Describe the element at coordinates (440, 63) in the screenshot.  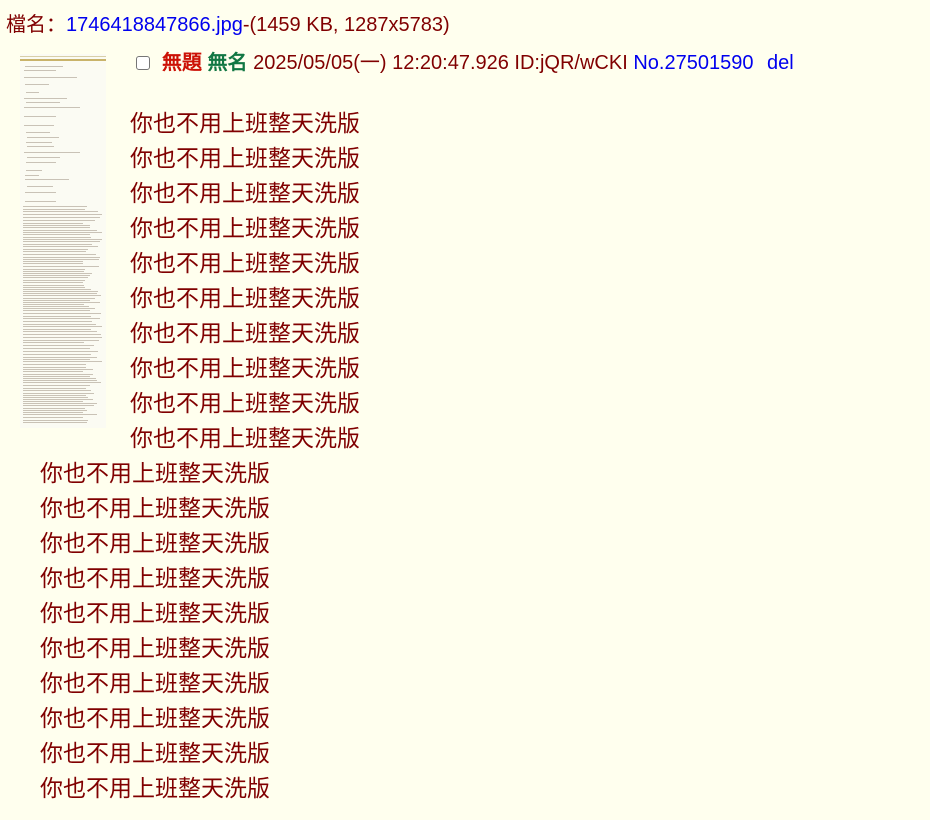
I see `post-datetime-id: 2025/05/05(一) 12:20:47.926 ID:jQR/wCKI` at that location.